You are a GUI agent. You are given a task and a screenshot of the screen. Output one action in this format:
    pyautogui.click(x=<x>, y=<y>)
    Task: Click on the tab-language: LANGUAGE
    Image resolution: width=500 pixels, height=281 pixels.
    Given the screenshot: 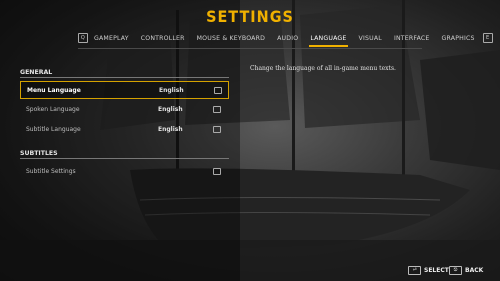 What is the action you would take?
    pyautogui.click(x=328, y=40)
    